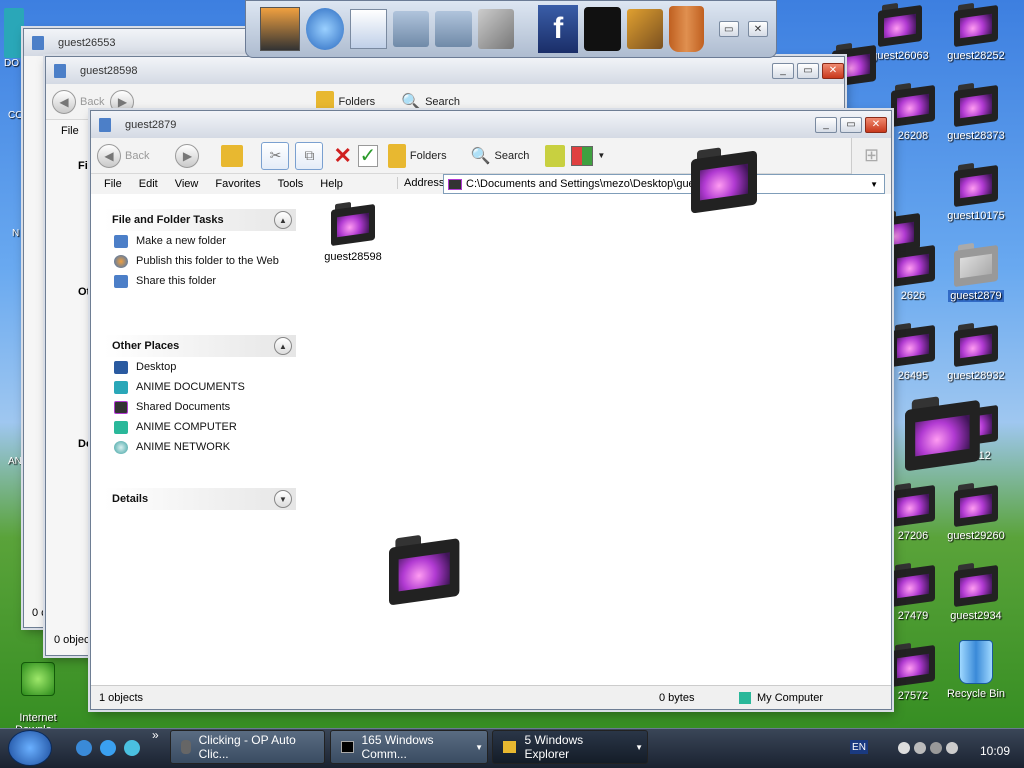 The width and height of the screenshot is (1024, 768). I want to click on desktop-icon-guest2879: guest2879, so click(976, 272).